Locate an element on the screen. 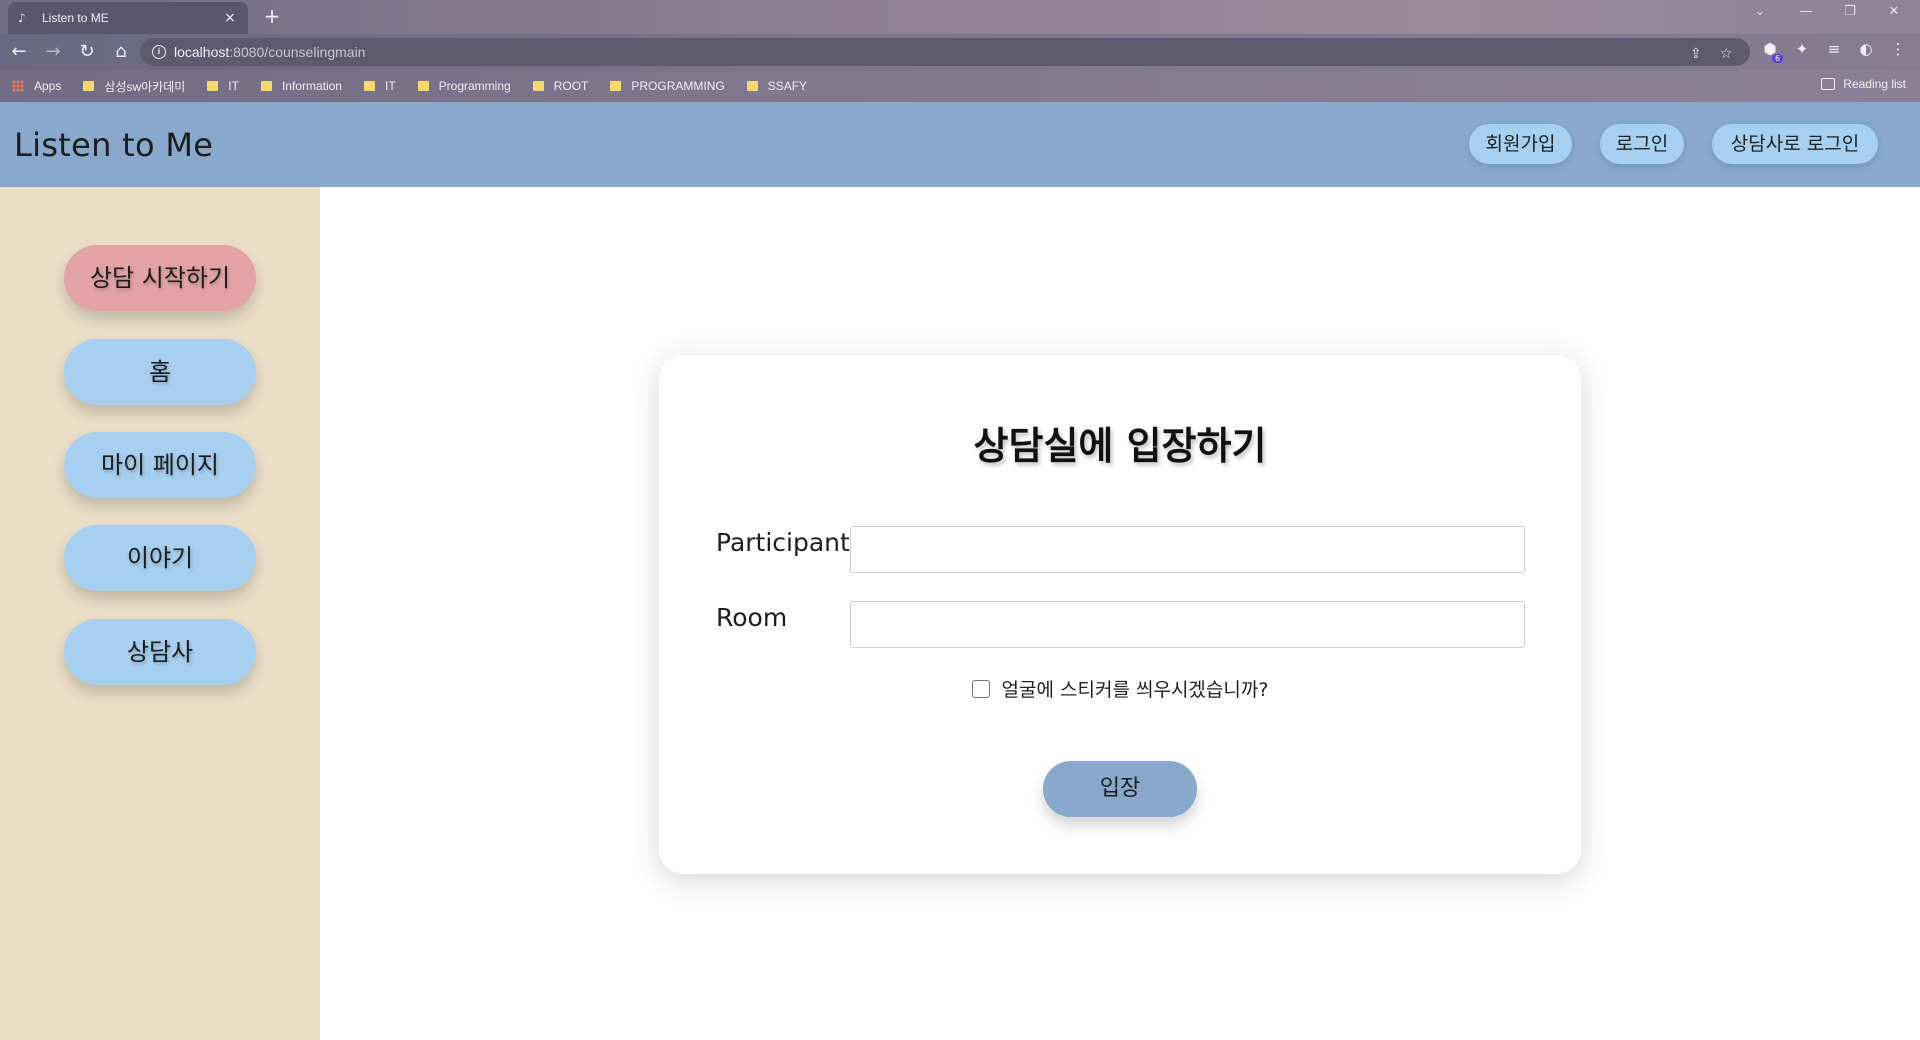 The width and height of the screenshot is (1920, 1040). participant-input is located at coordinates (1187, 549).